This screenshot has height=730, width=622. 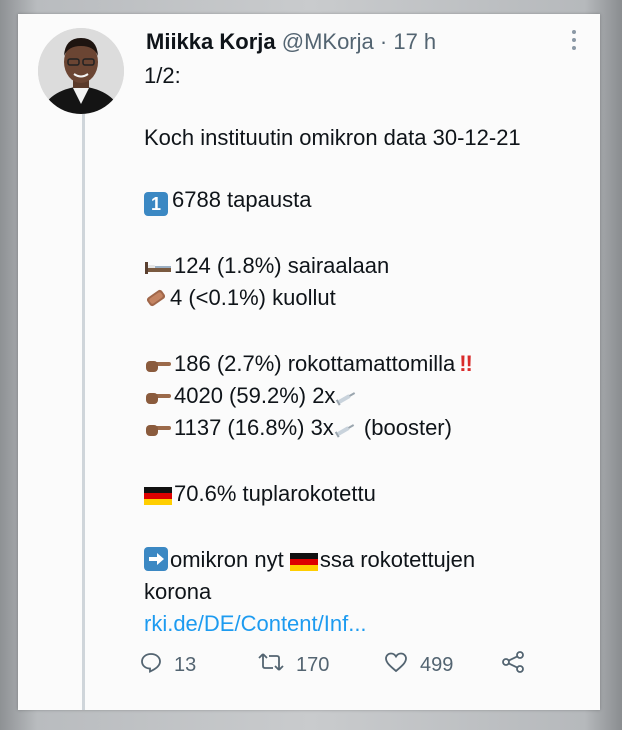 I want to click on pointing-hand-icon, so click(x=158, y=432).